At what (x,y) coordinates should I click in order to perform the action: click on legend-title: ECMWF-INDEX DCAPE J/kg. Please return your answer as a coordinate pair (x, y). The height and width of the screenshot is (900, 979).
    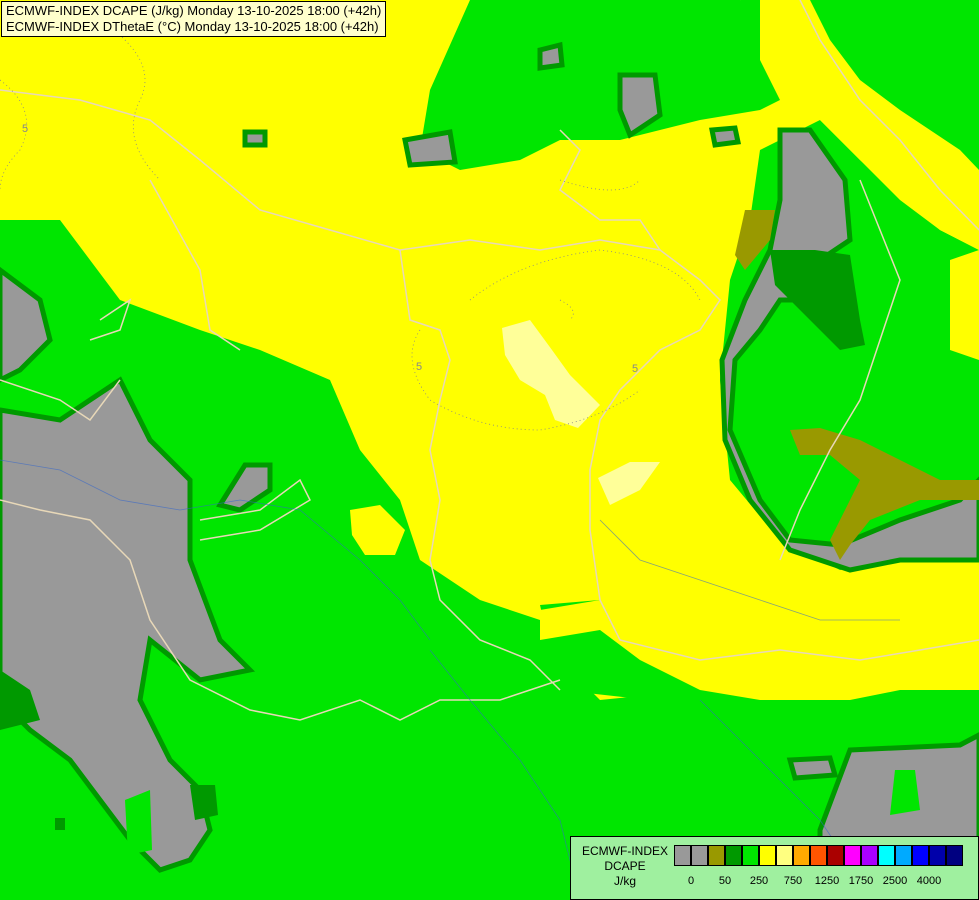
    Looking at the image, I should click on (625, 866).